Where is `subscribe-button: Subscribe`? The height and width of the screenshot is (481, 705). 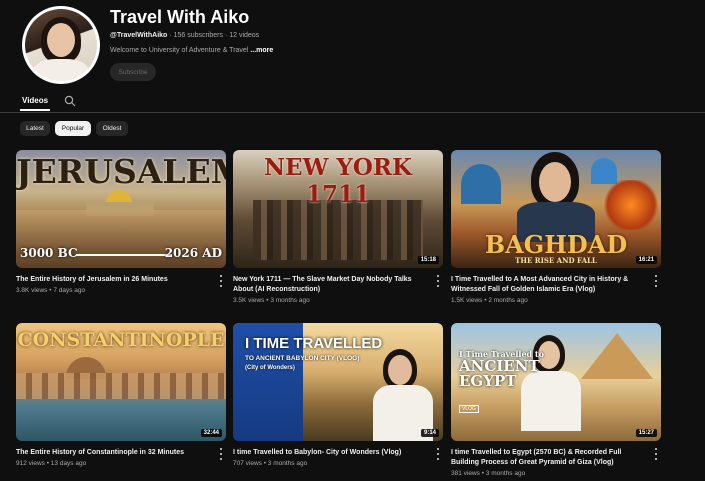
subscribe-button: Subscribe is located at coordinates (133, 72).